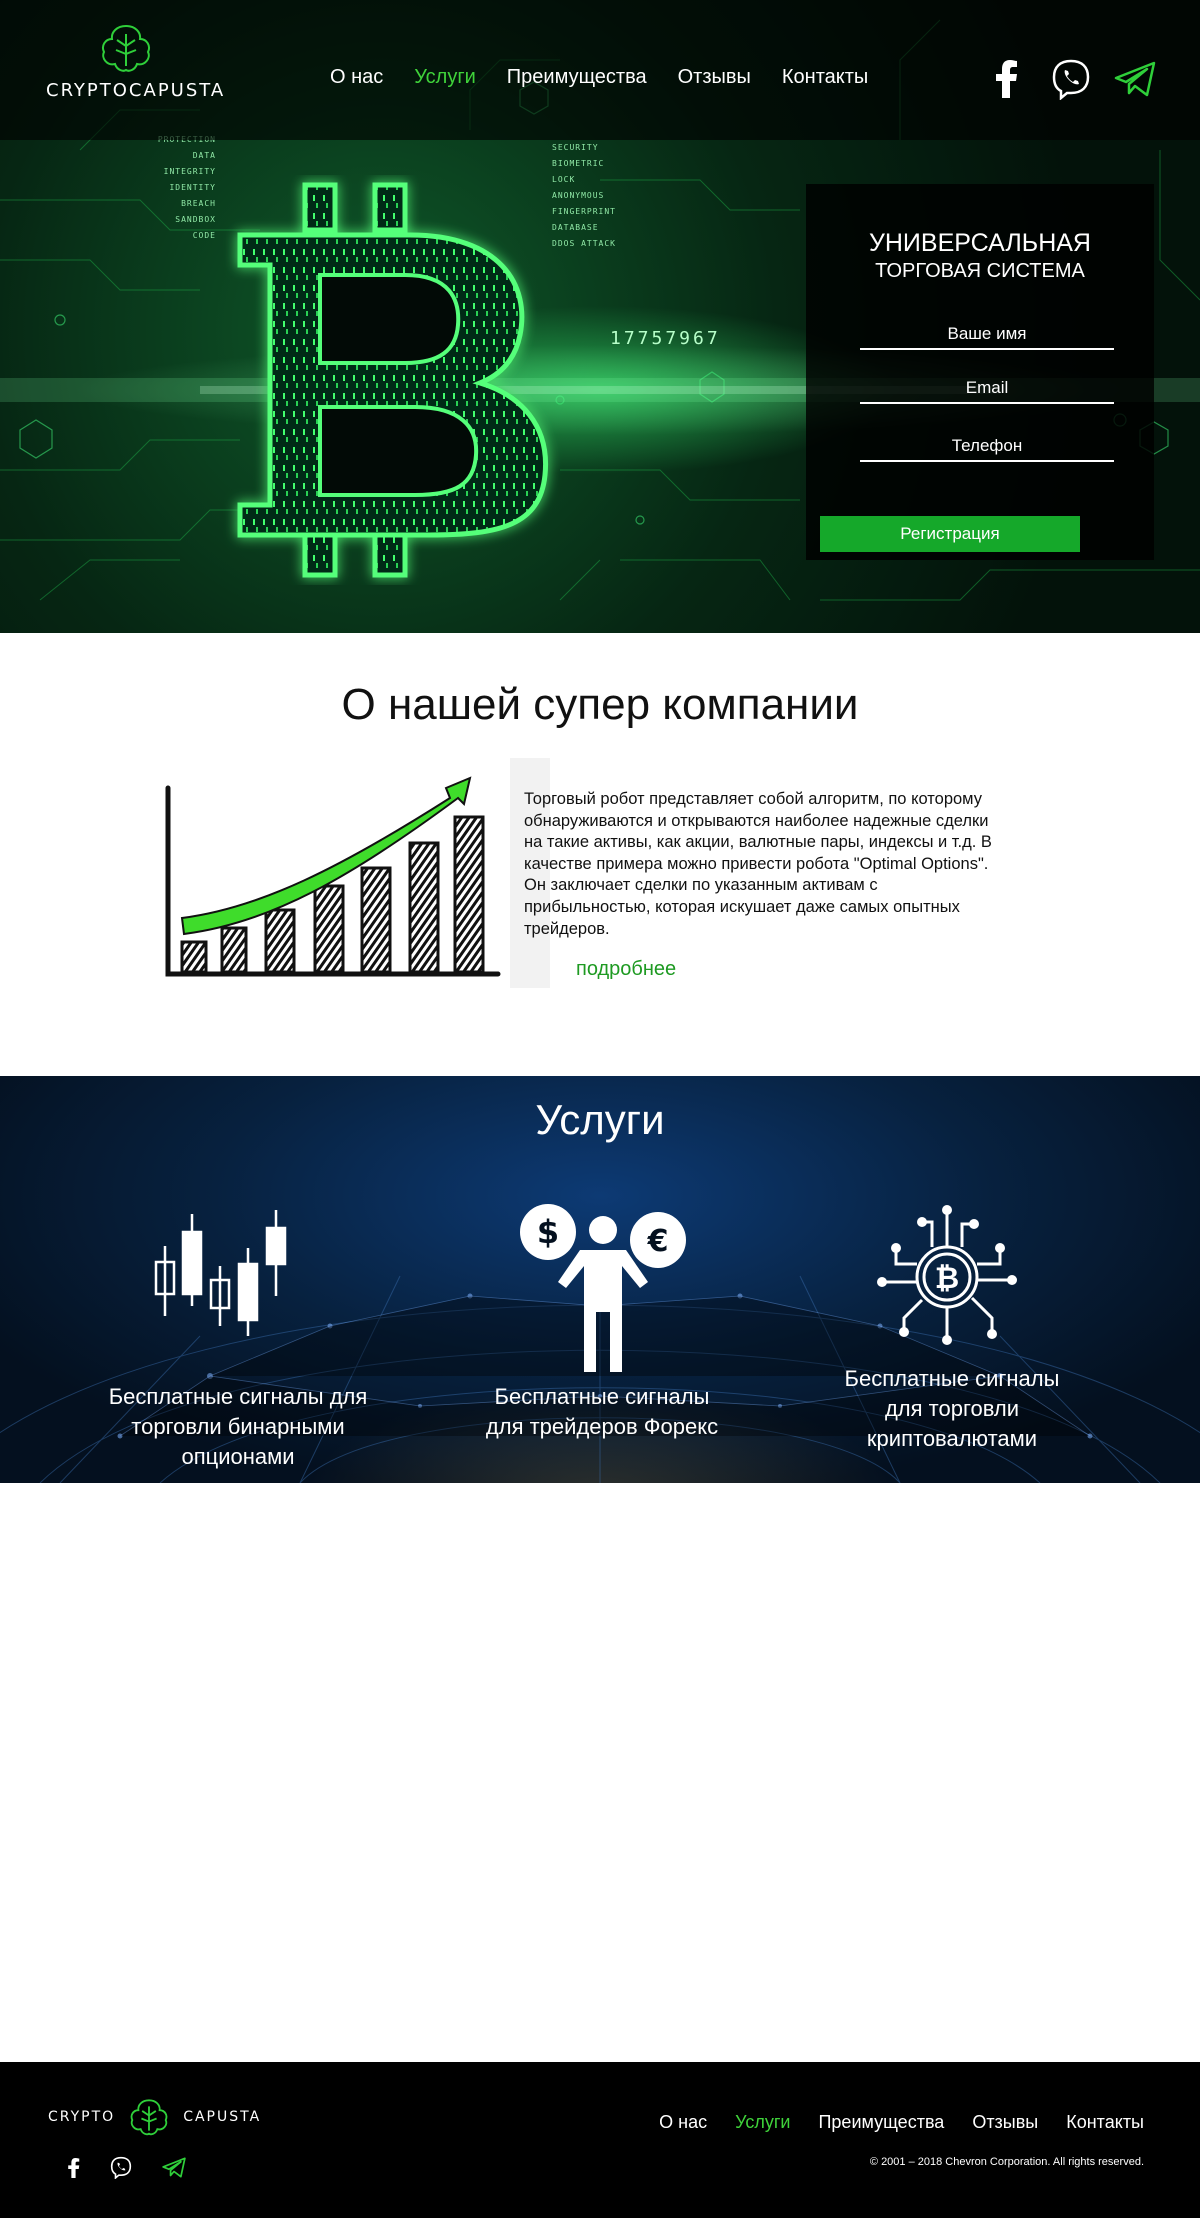 The height and width of the screenshot is (2218, 1200). I want to click on nav-item-advantages: Преимущества, so click(577, 77).